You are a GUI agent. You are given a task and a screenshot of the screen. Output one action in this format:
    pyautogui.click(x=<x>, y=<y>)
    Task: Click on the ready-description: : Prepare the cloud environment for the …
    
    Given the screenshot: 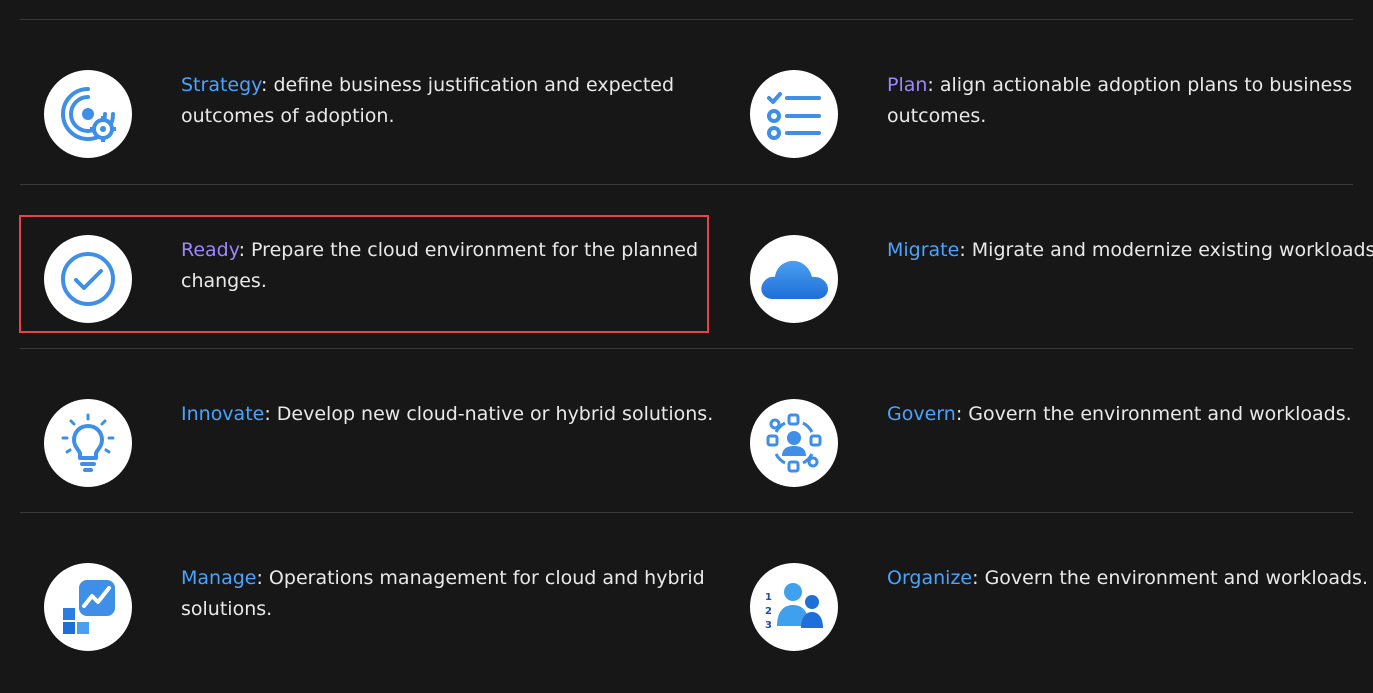 What is the action you would take?
    pyautogui.click(x=440, y=265)
    